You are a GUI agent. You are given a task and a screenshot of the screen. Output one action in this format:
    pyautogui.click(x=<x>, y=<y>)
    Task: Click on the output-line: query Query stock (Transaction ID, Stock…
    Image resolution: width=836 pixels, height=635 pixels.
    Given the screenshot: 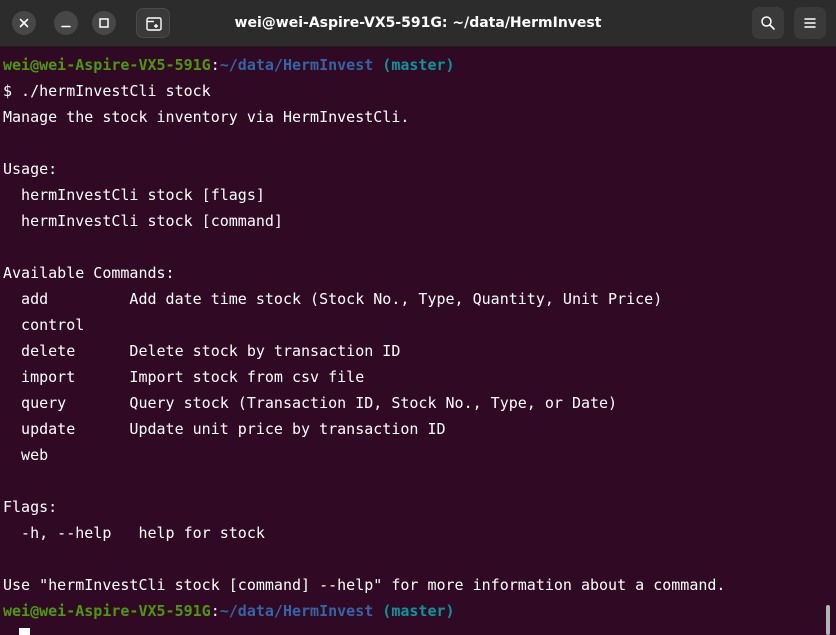 What is the action you would take?
    pyautogui.click(x=310, y=403)
    